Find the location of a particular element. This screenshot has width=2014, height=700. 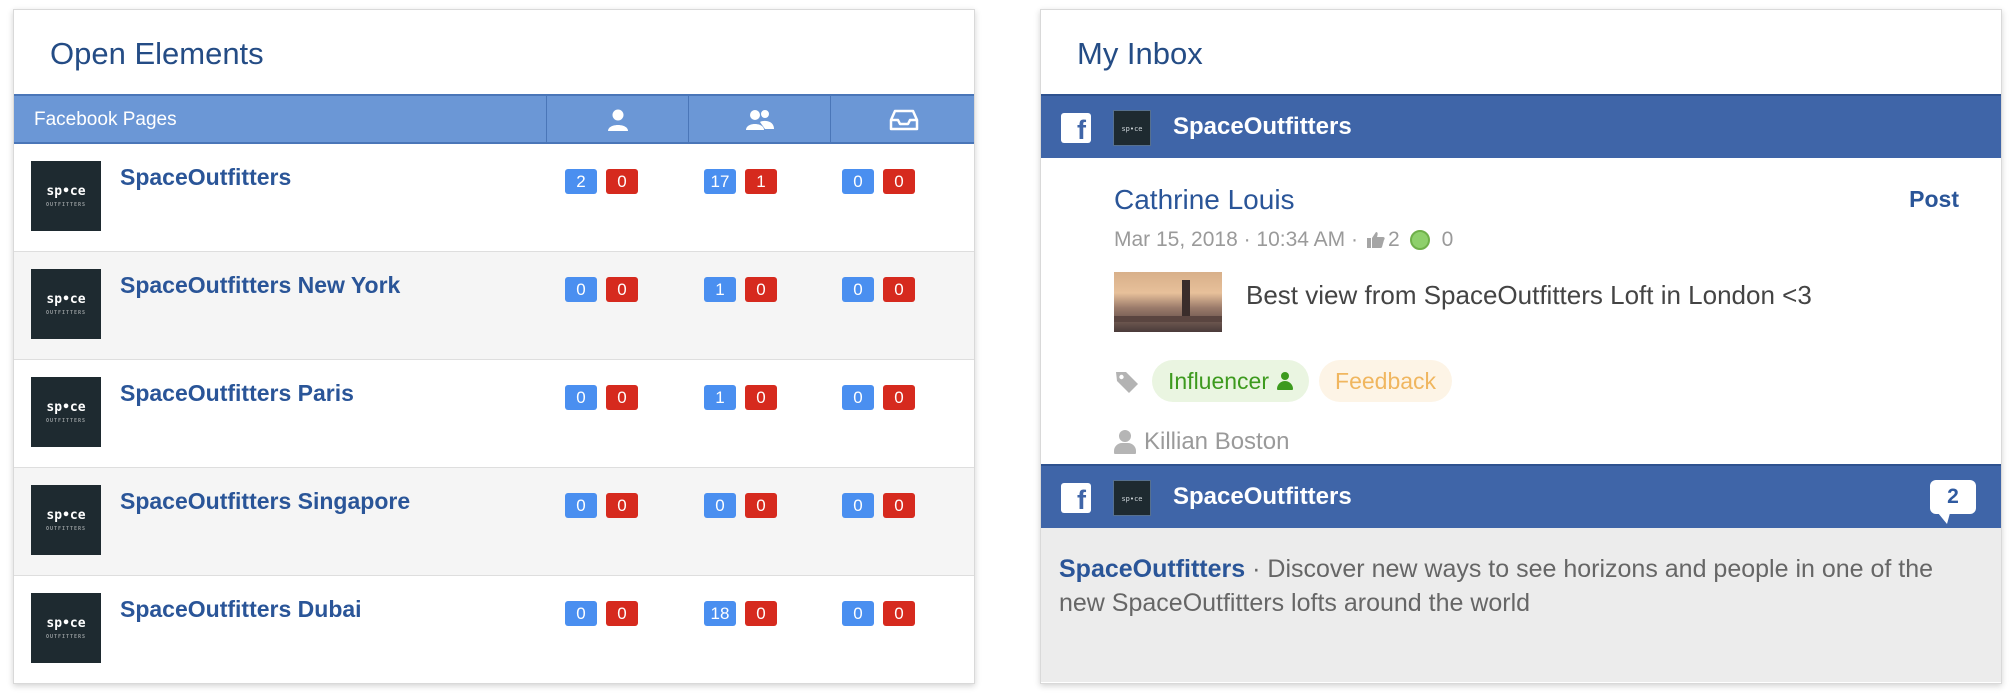

tag-list: Influencer Feedback is located at coordinates (1283, 381).